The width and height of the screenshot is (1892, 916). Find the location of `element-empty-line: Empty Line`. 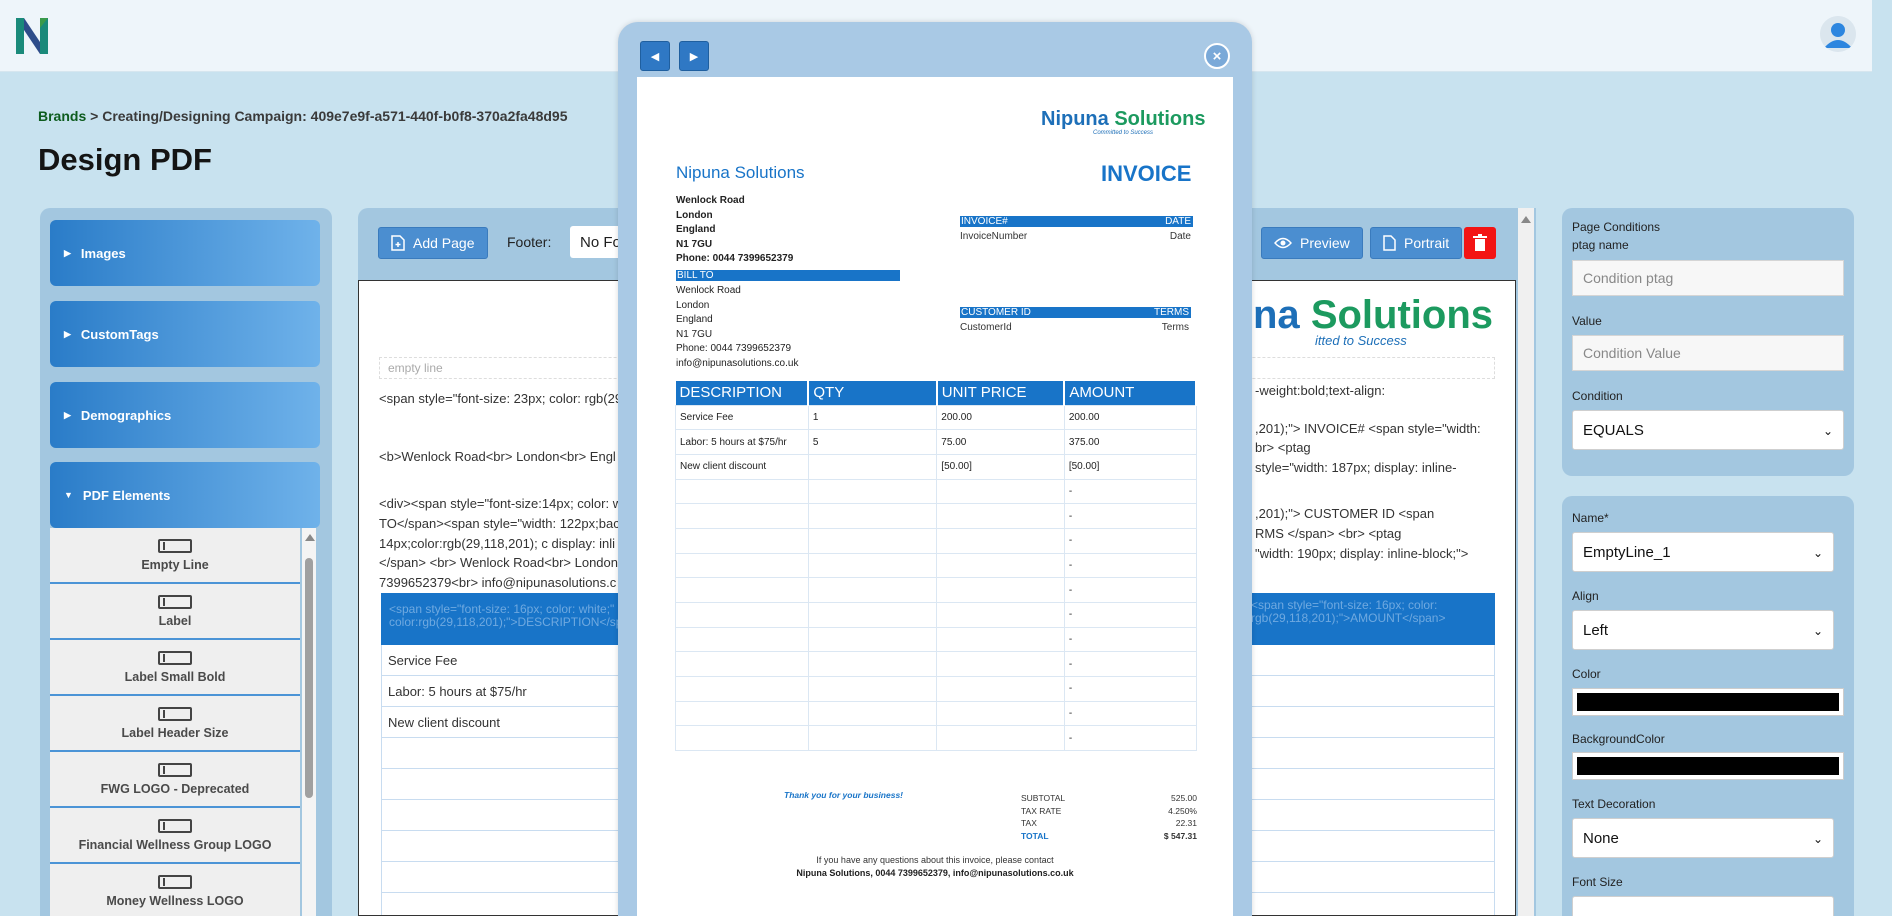

element-empty-line: Empty Line is located at coordinates (175, 556).